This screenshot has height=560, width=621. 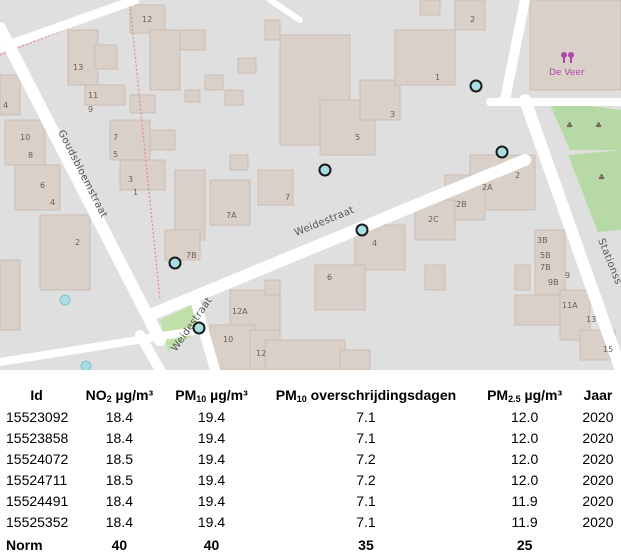 What do you see at coordinates (553, 282) in the screenshot?
I see `svg-text: 9B` at bounding box center [553, 282].